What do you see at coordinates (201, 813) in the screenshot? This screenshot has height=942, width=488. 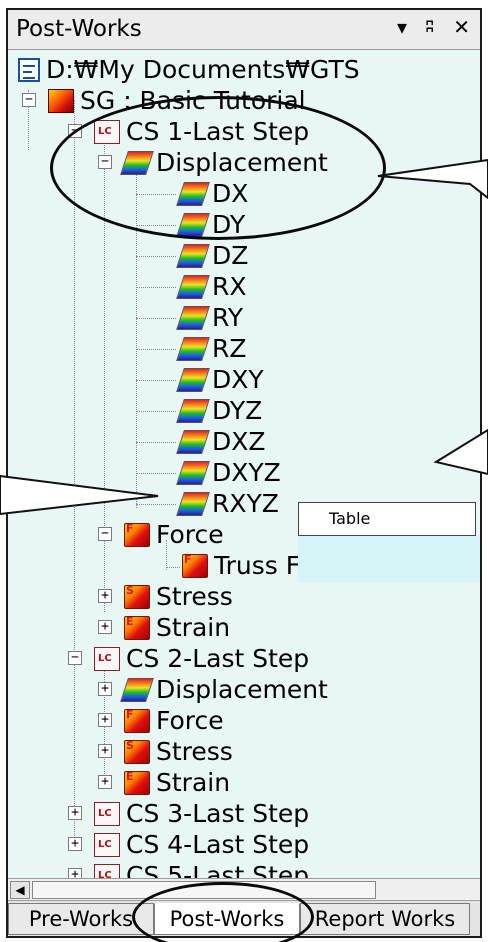 I see `tree-cs3: LC CS 3-Last Step` at bounding box center [201, 813].